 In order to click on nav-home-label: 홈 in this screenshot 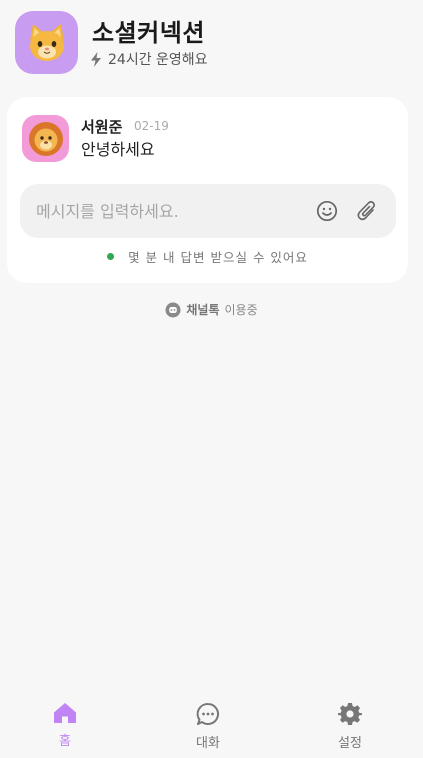, I will do `click(65, 741)`.